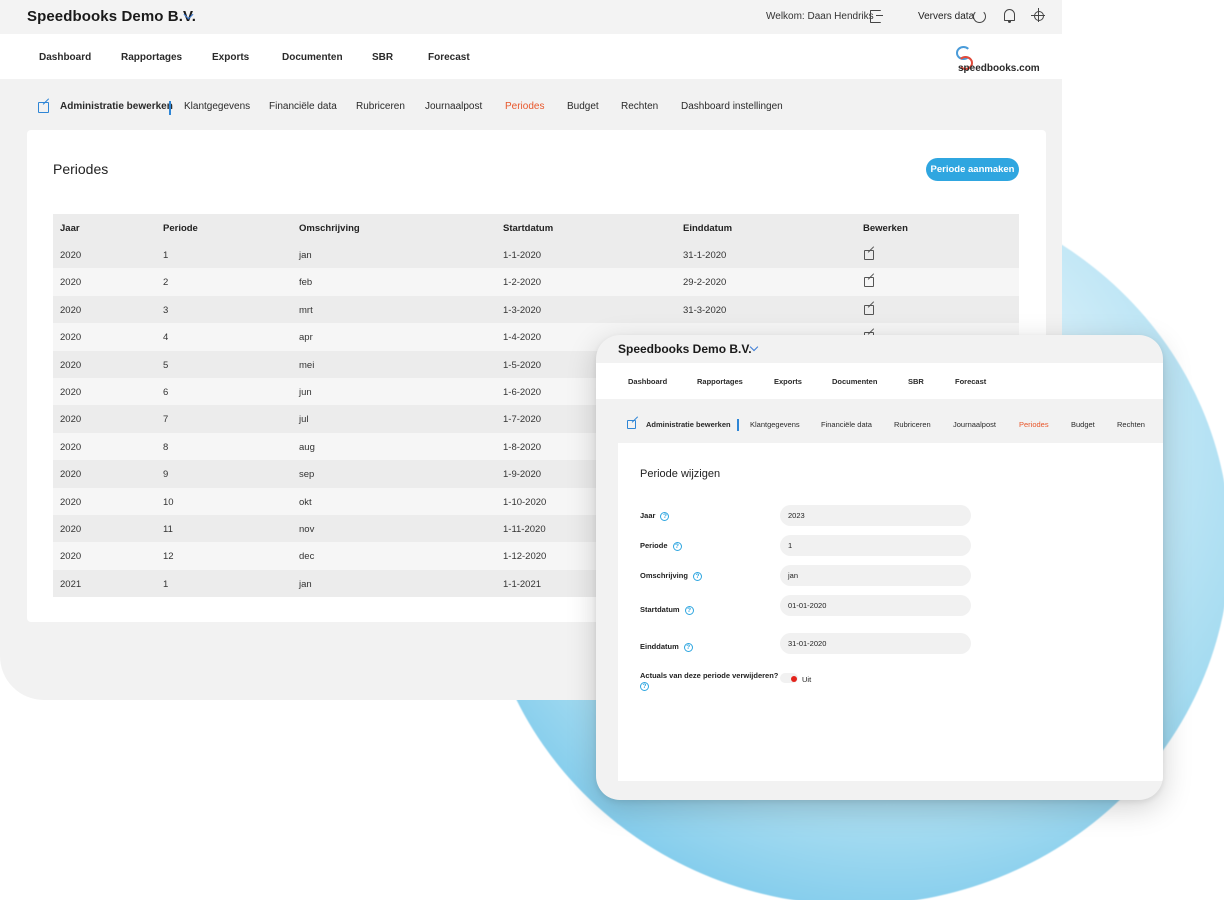 This screenshot has width=1224, height=900. I want to click on field-label-jaar: Jaar?, so click(655, 516).